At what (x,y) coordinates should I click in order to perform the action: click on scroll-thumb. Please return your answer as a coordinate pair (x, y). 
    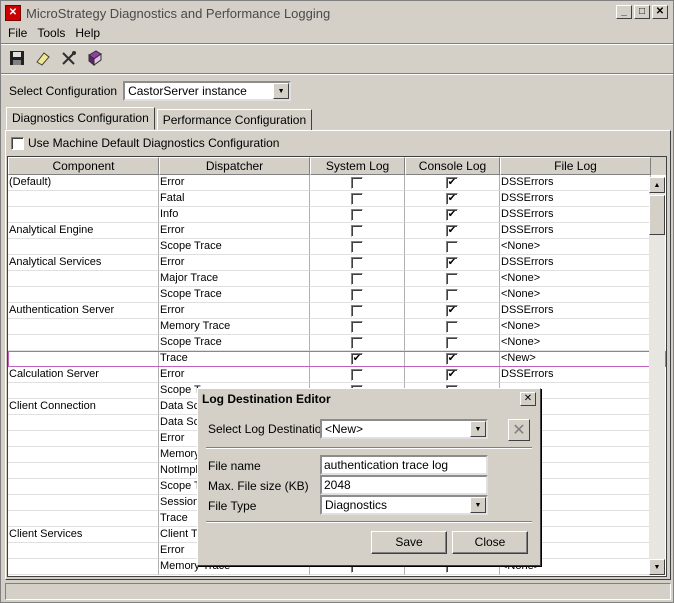
    Looking at the image, I should click on (657, 215).